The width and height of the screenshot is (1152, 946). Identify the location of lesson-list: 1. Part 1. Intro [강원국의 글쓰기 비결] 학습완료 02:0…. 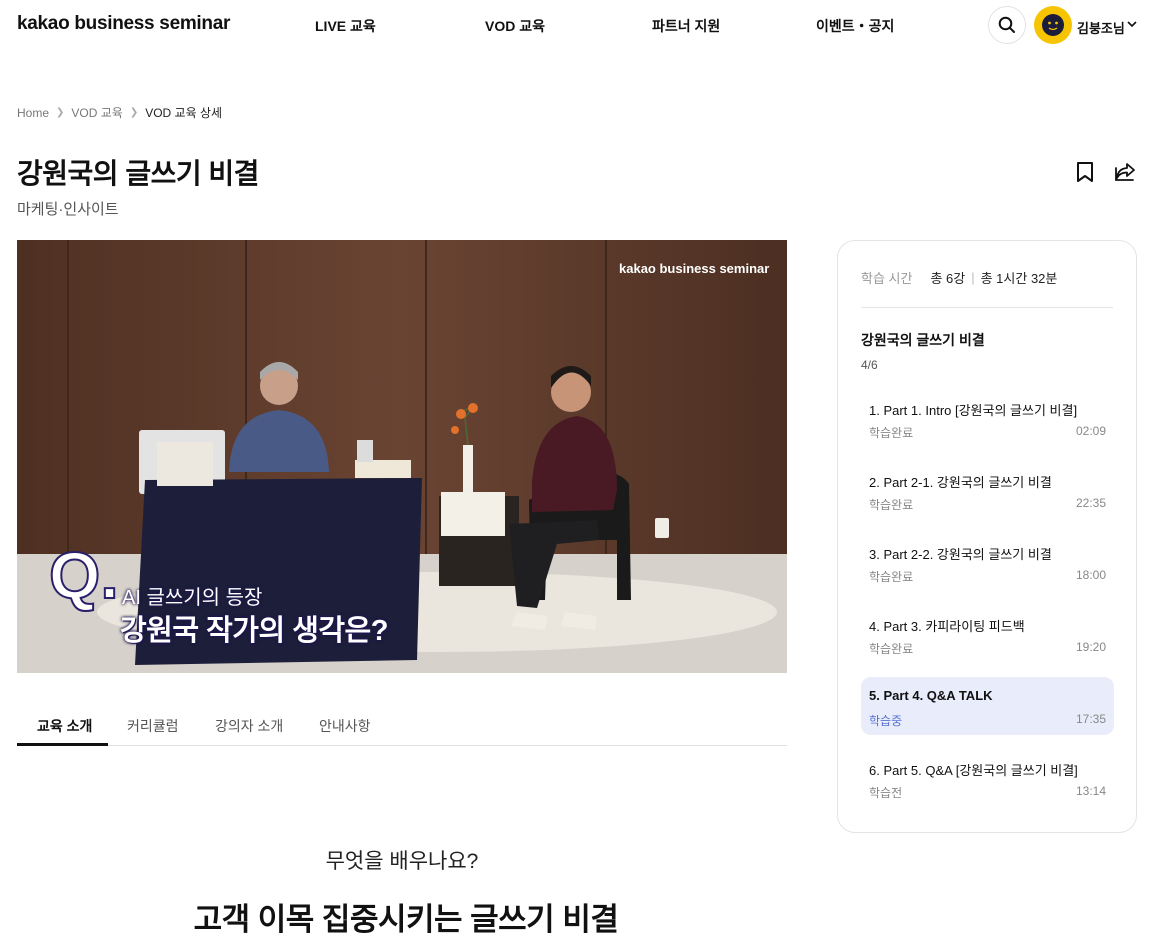
(987, 605).